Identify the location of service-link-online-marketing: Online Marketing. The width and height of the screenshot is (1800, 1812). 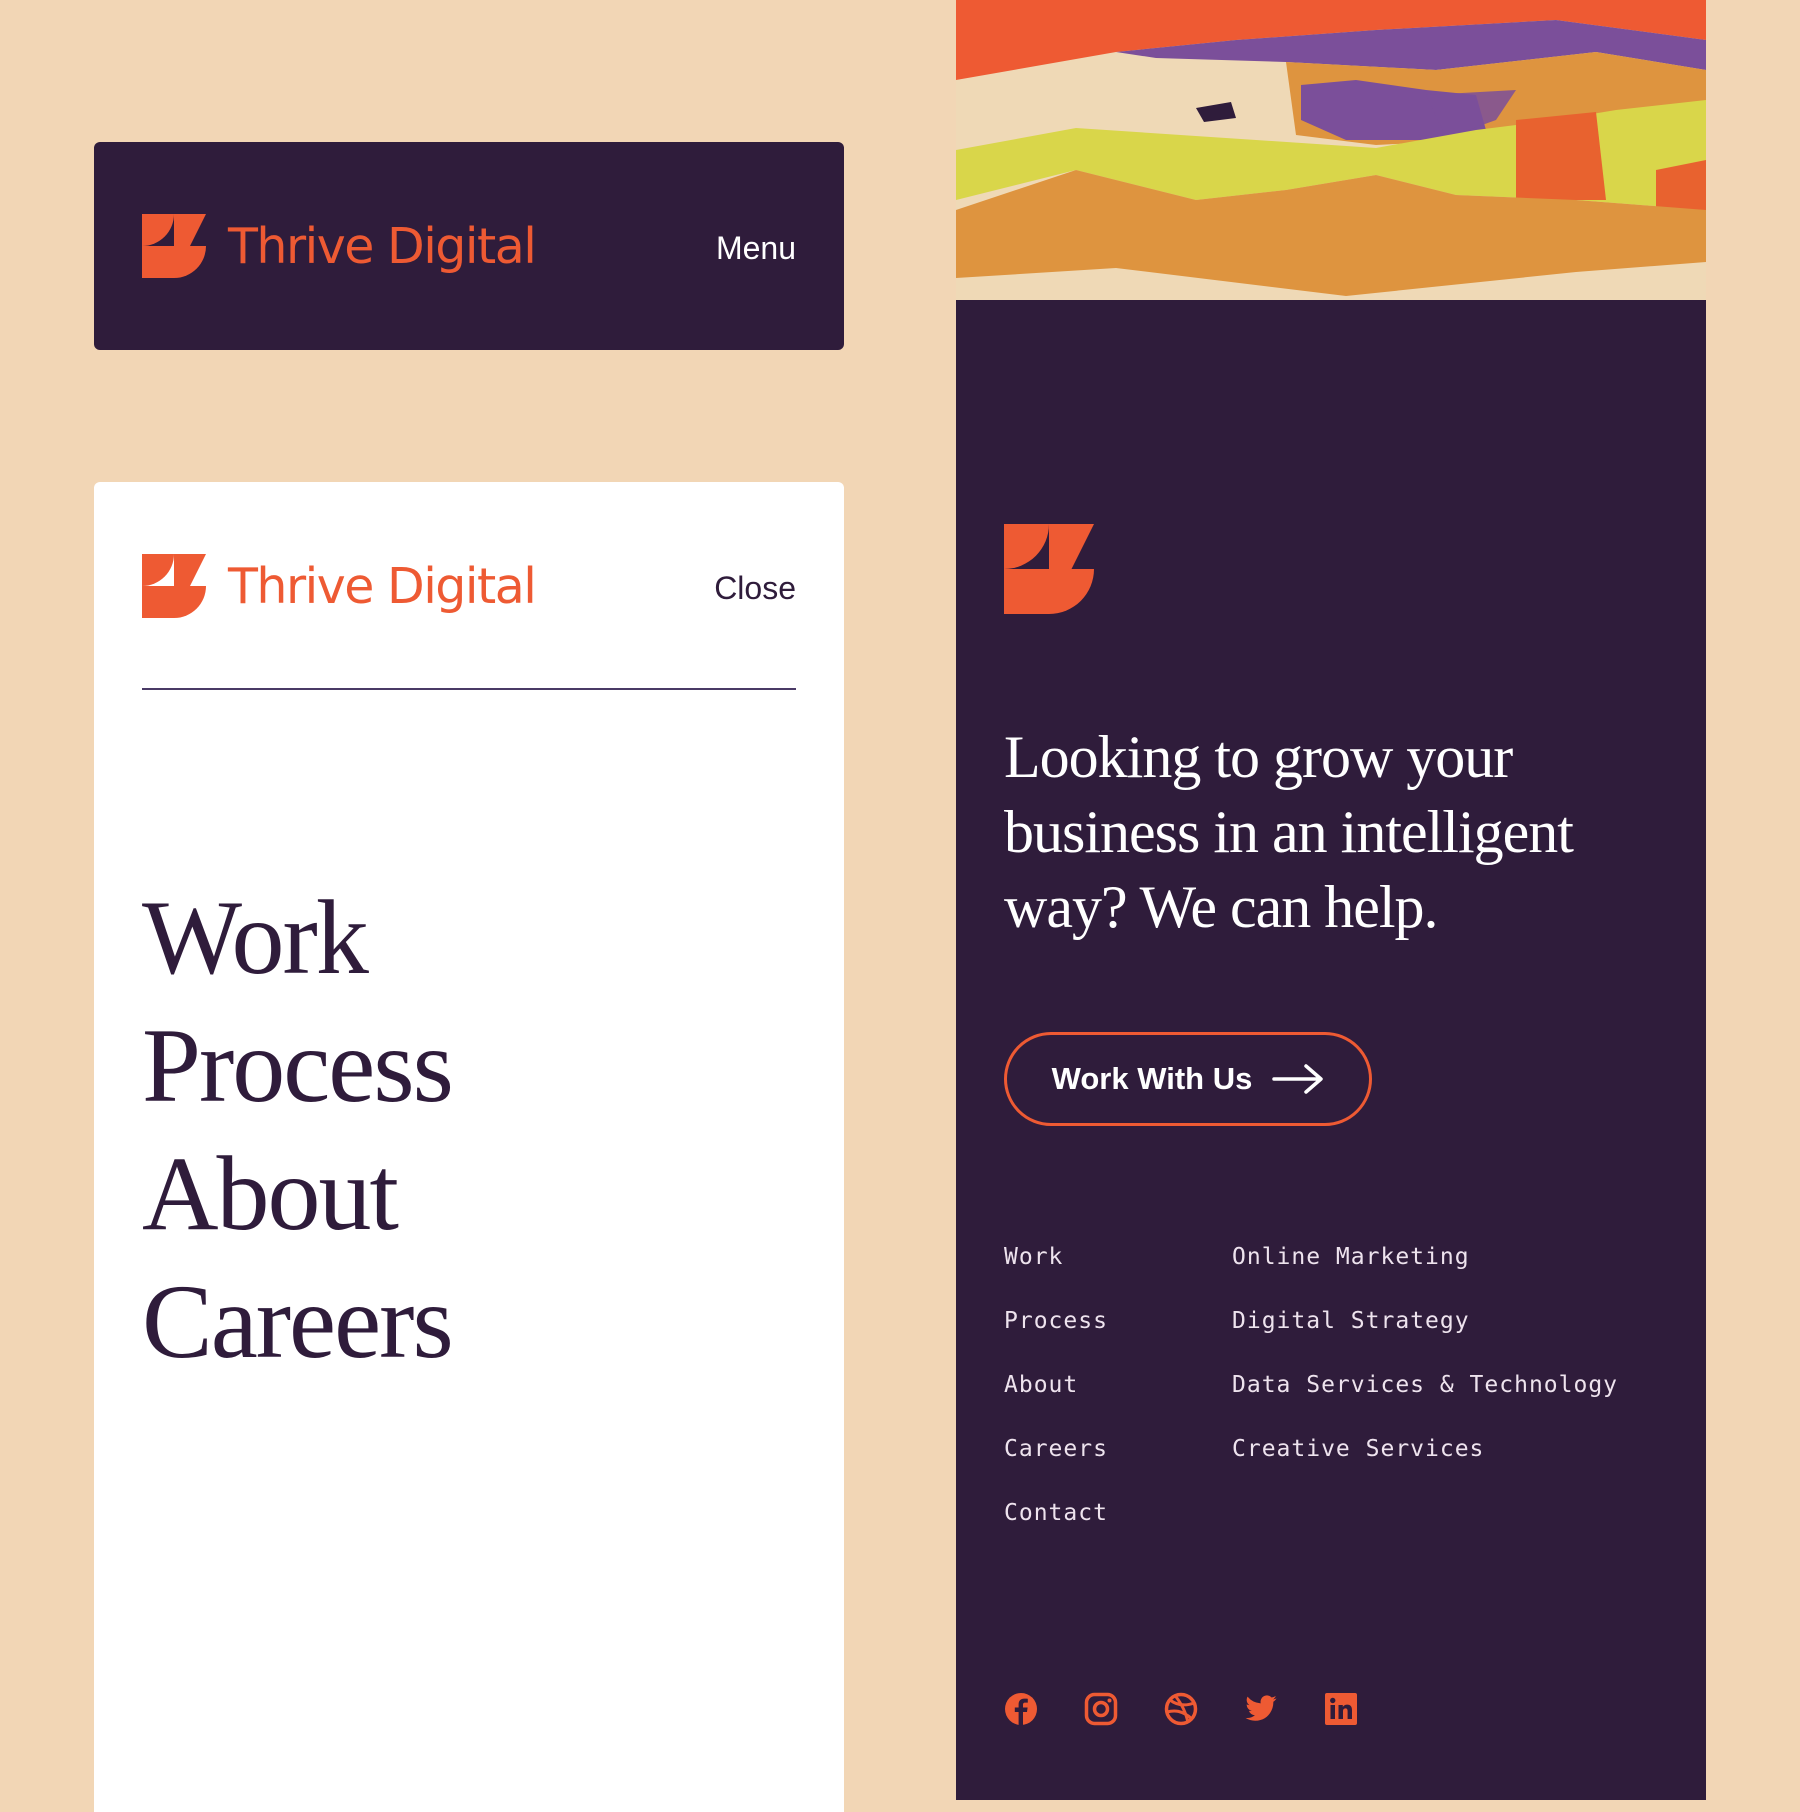
(1351, 1257).